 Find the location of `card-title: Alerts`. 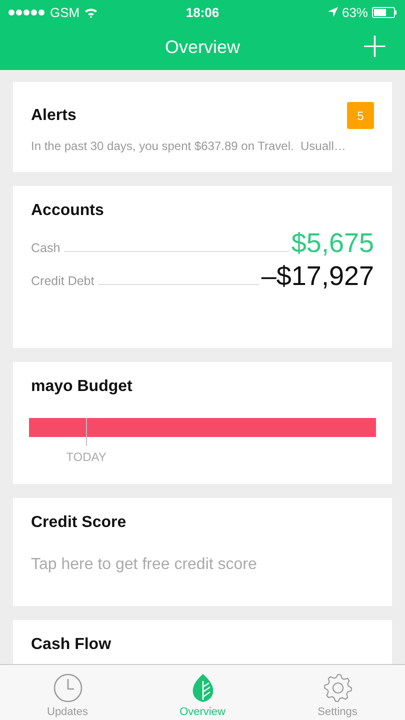

card-title: Alerts is located at coordinates (53, 115).